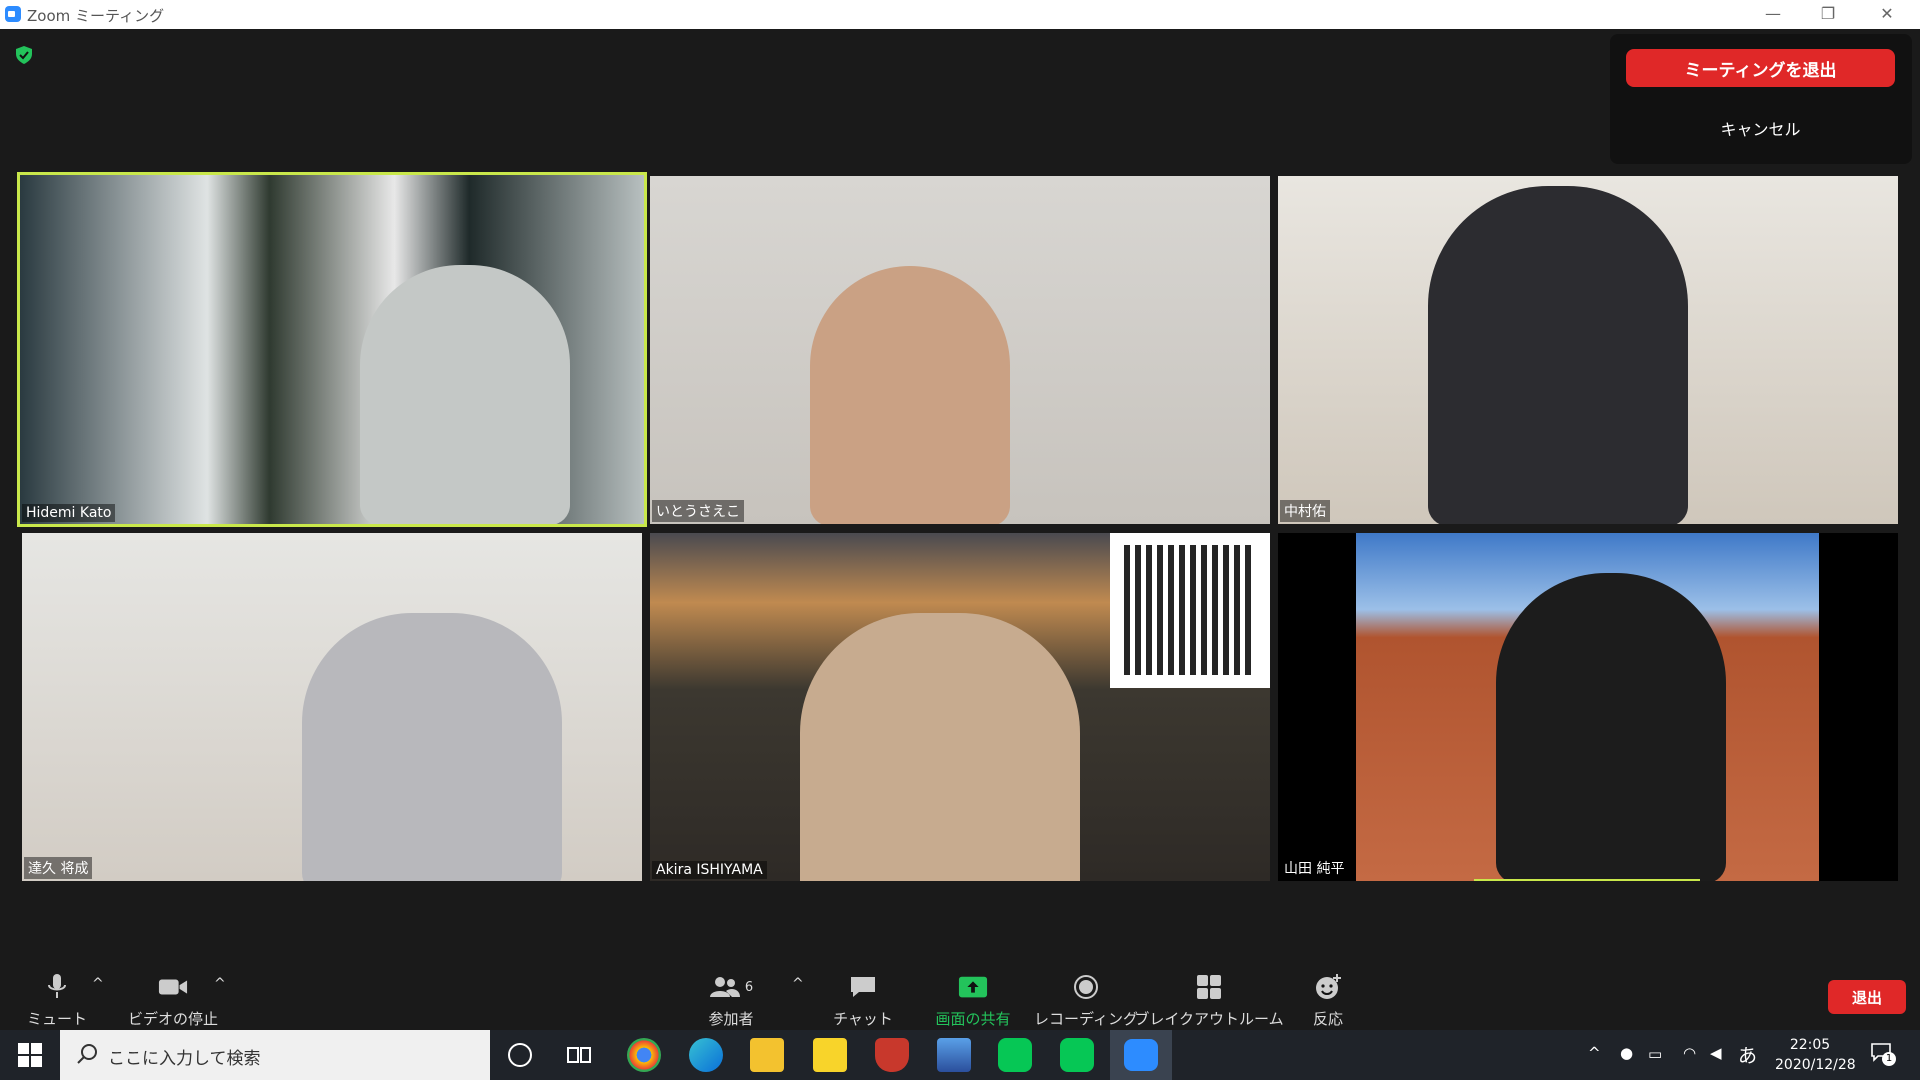  I want to click on zoom-taskbar-button, so click(1141, 1055).